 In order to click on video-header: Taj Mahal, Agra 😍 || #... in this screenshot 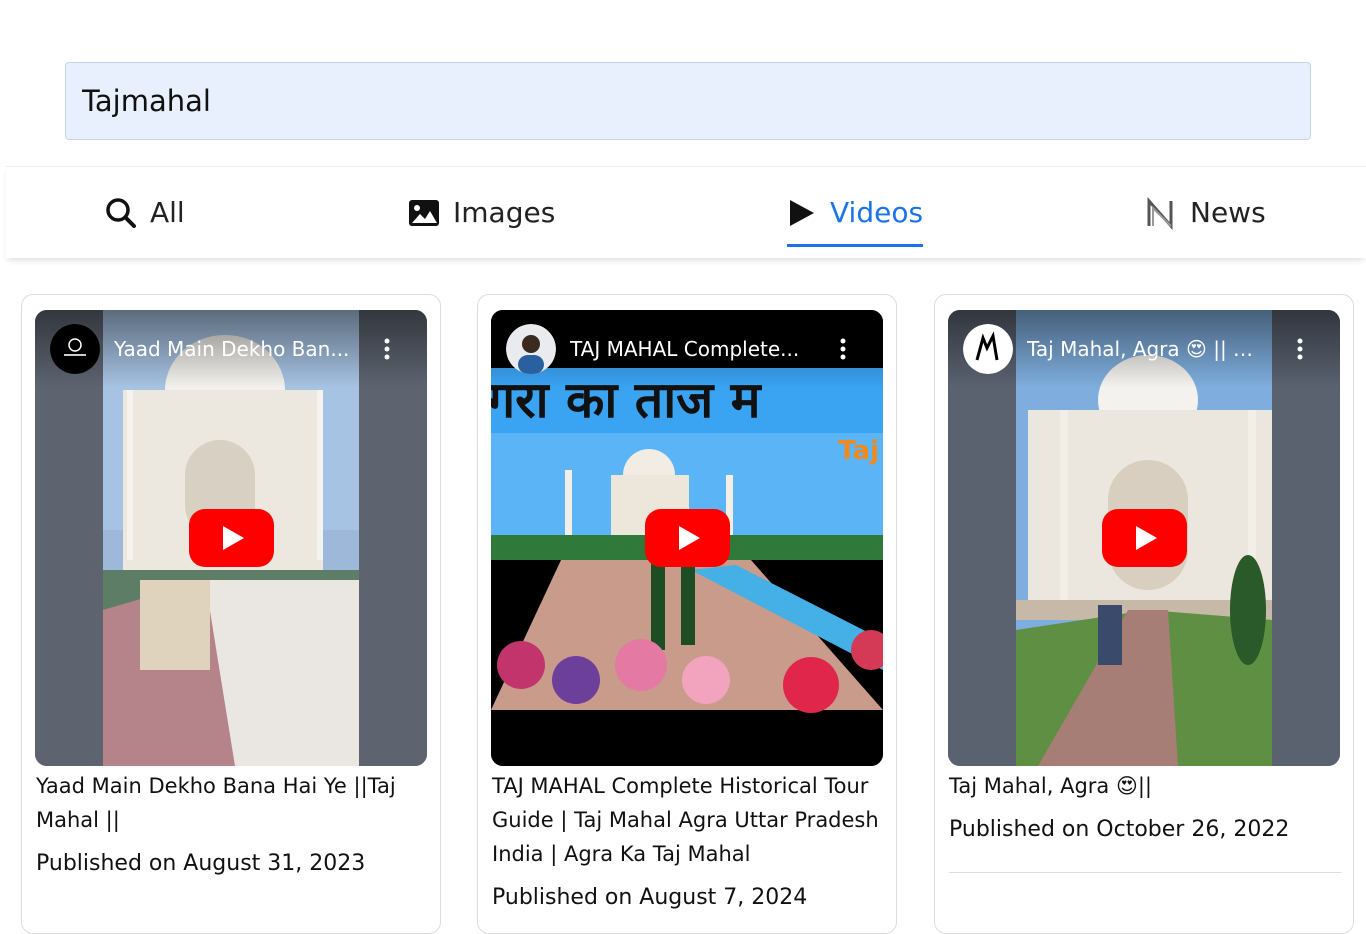, I will do `click(1144, 349)`.